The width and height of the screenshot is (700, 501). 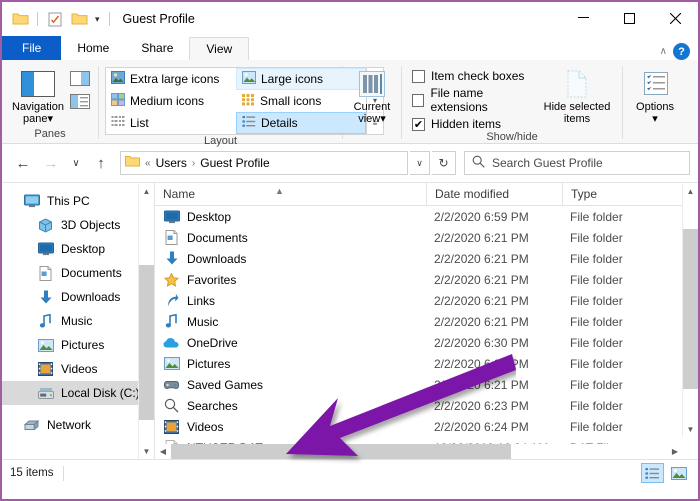 What do you see at coordinates (418, 76) in the screenshot?
I see `item-check-boxes-checkbox` at bounding box center [418, 76].